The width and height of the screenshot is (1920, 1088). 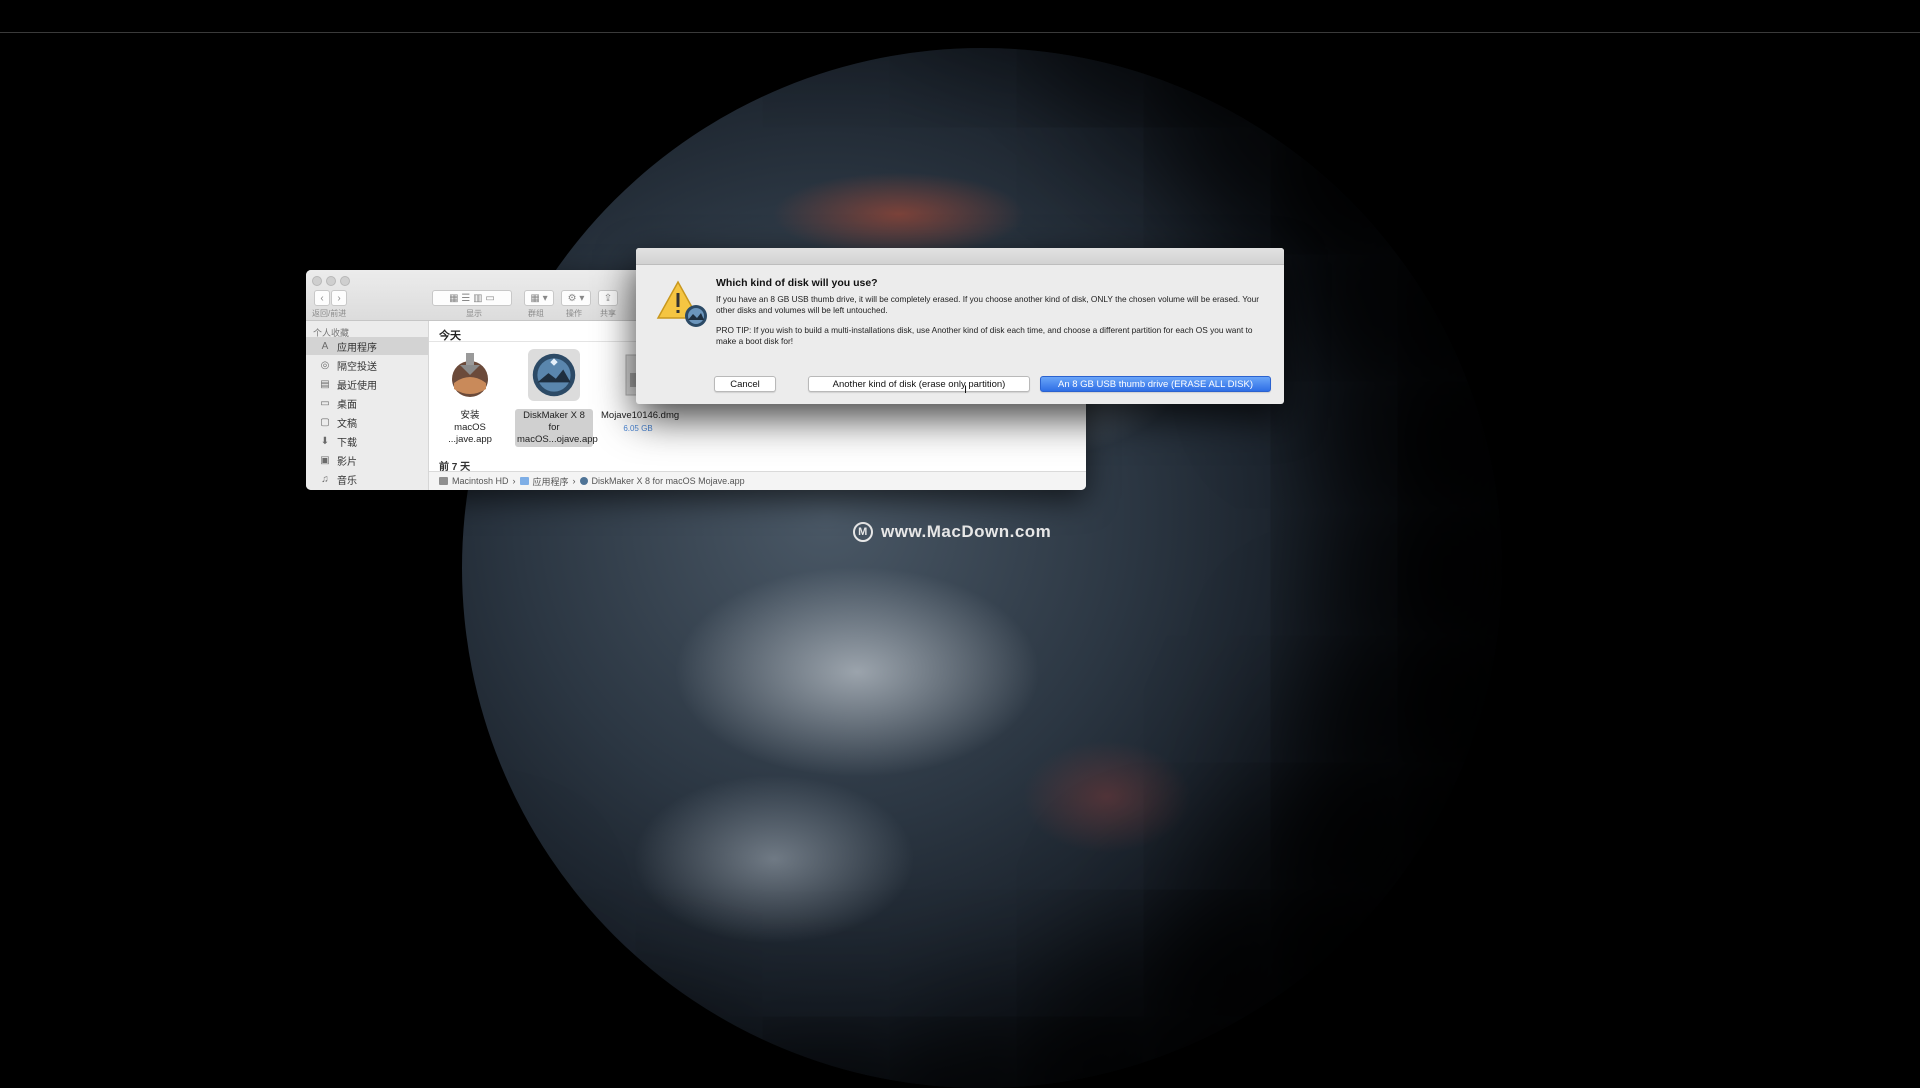 I want to click on forward-button: ›, so click(x=339, y=298).